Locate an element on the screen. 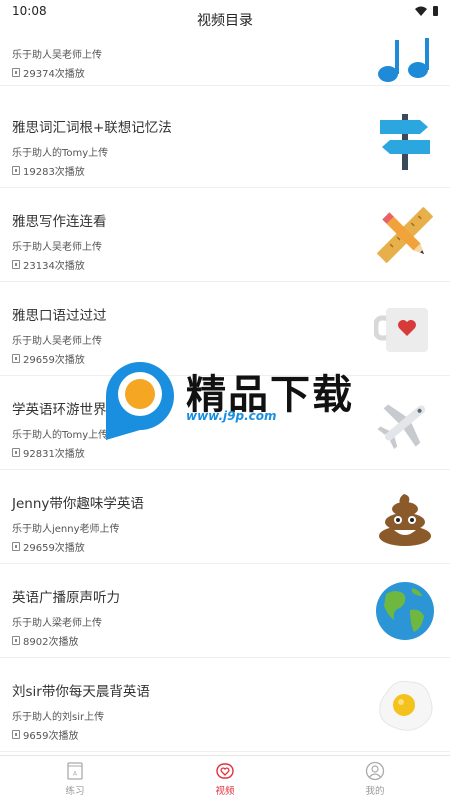 This screenshot has width=450, height=801. play-count: 23134次播放 is located at coordinates (48, 264).